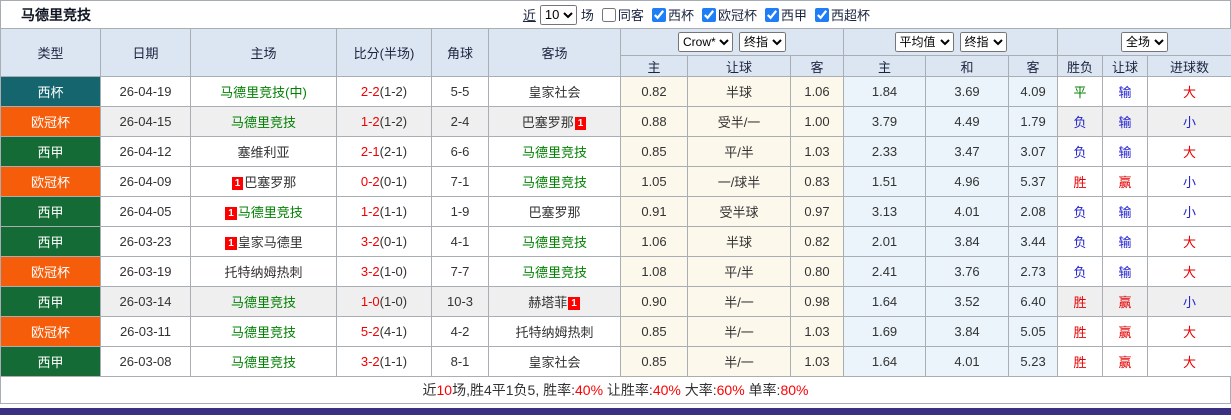  Describe the element at coordinates (263, 241) in the screenshot. I see `home-team-cell: 1 皇家马德里` at that location.